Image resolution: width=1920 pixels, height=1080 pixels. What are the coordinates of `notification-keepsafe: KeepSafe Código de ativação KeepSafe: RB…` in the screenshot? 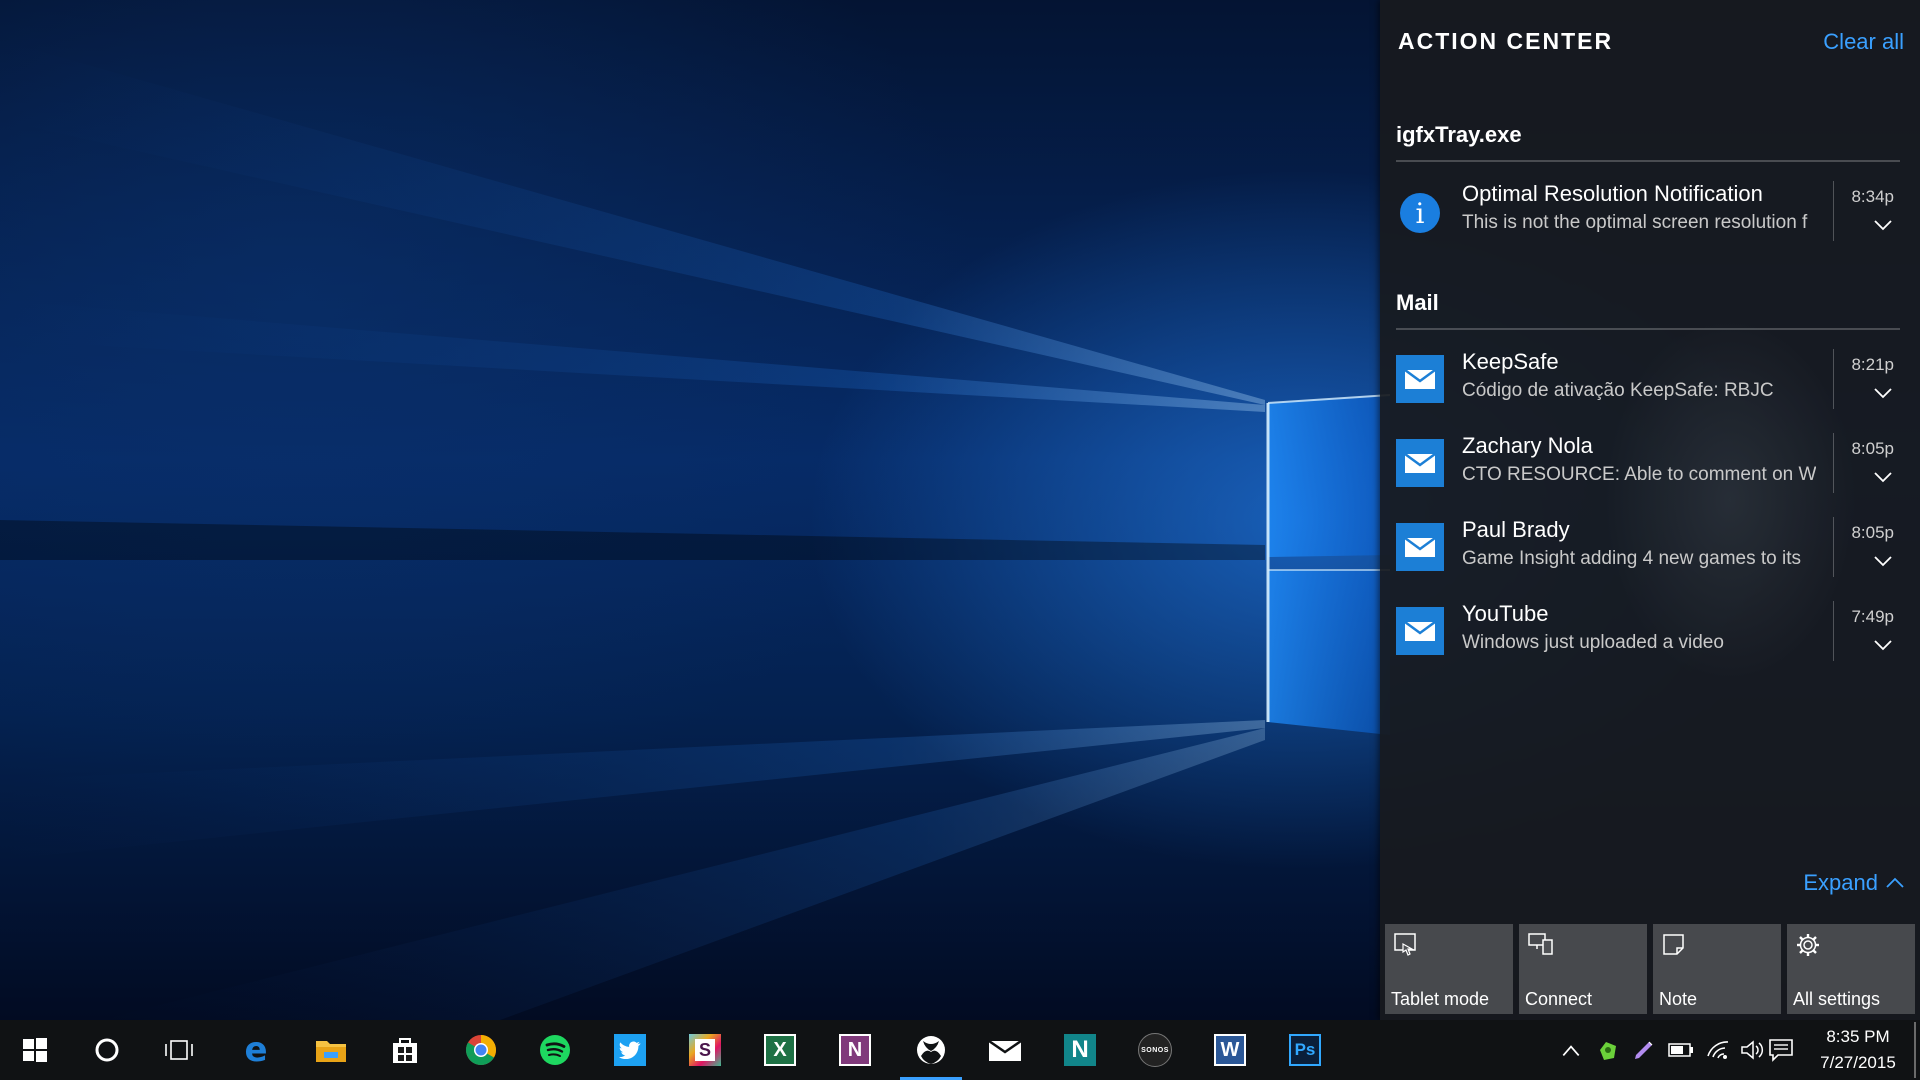 It's located at (1651, 381).